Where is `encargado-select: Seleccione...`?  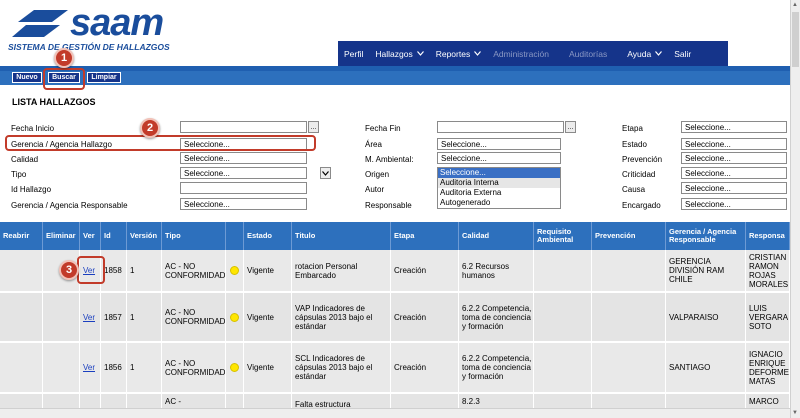 encargado-select: Seleccione... is located at coordinates (734, 204).